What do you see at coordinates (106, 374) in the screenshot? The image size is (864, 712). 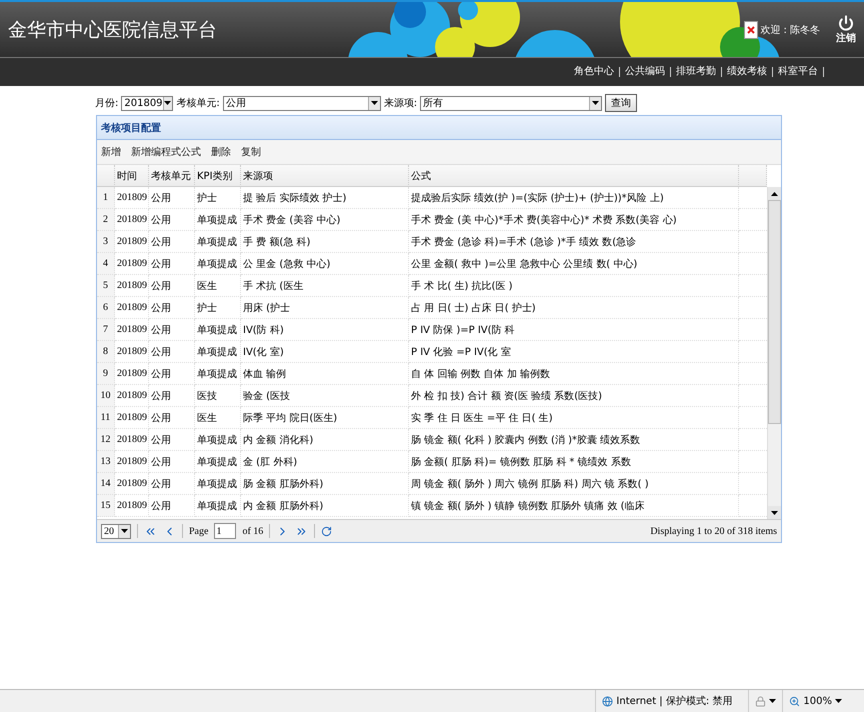 I see `row-number: 9` at bounding box center [106, 374].